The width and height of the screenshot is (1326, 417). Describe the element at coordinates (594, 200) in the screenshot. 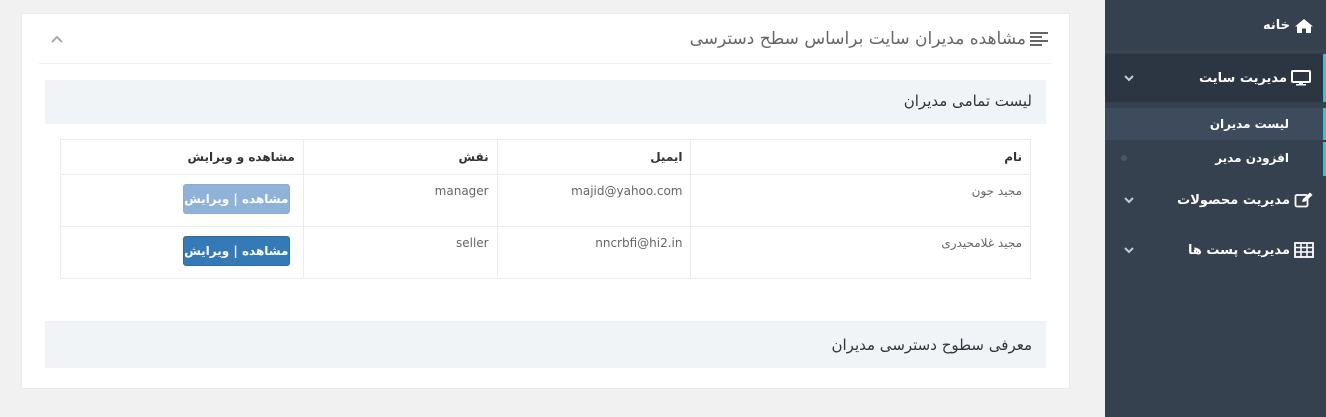

I see `cell-email: majid@yahoo.com` at that location.